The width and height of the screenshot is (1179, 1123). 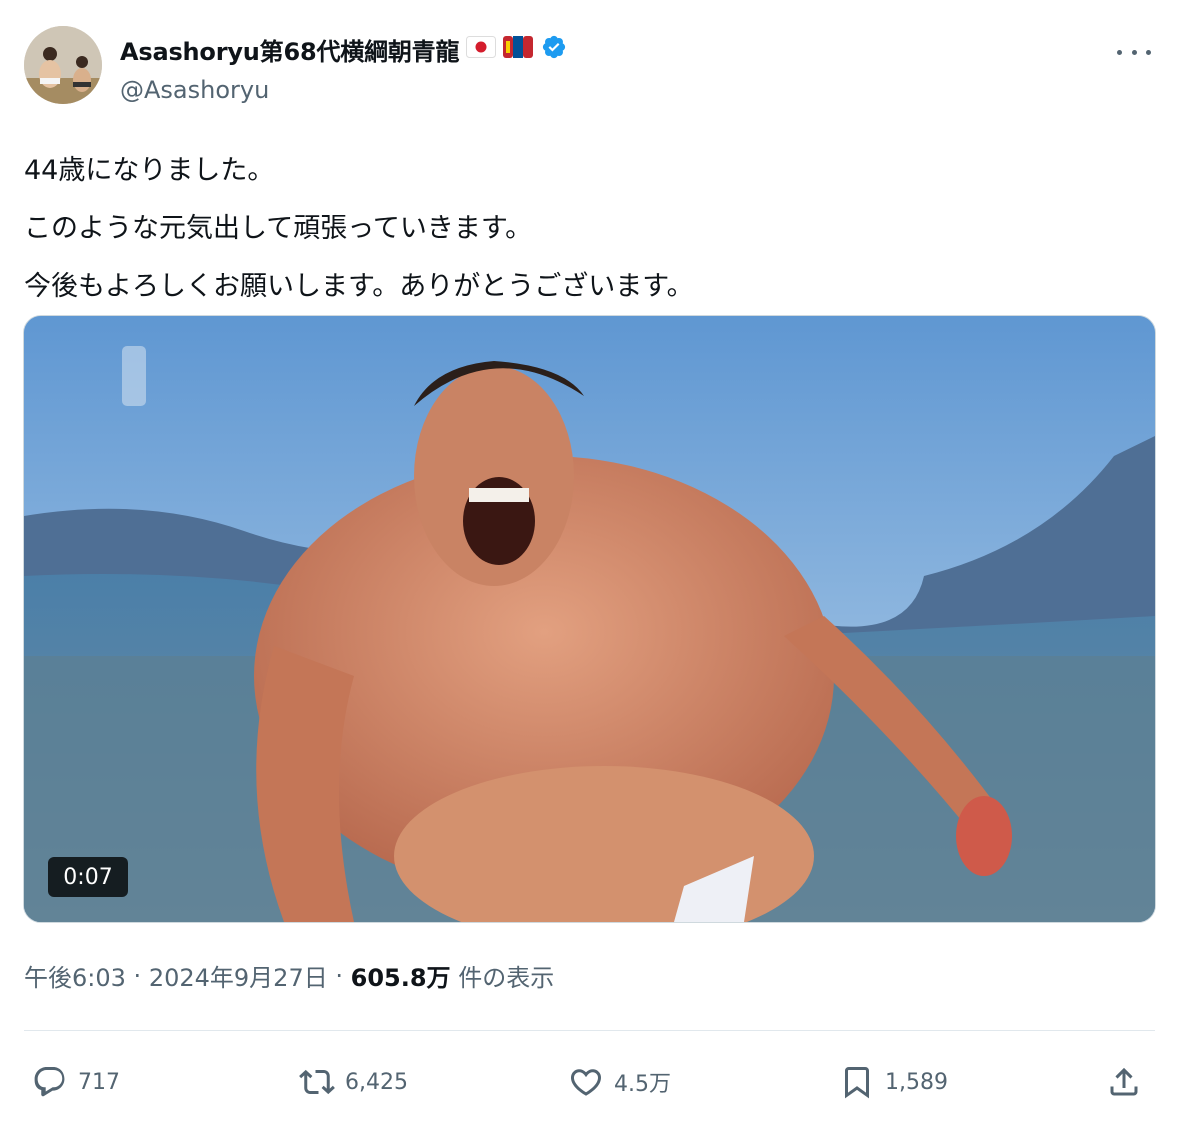 I want to click on tweet-header: Asashoryu第68代横綱朝青龍 @Asashoryu, so click(x=589, y=67).